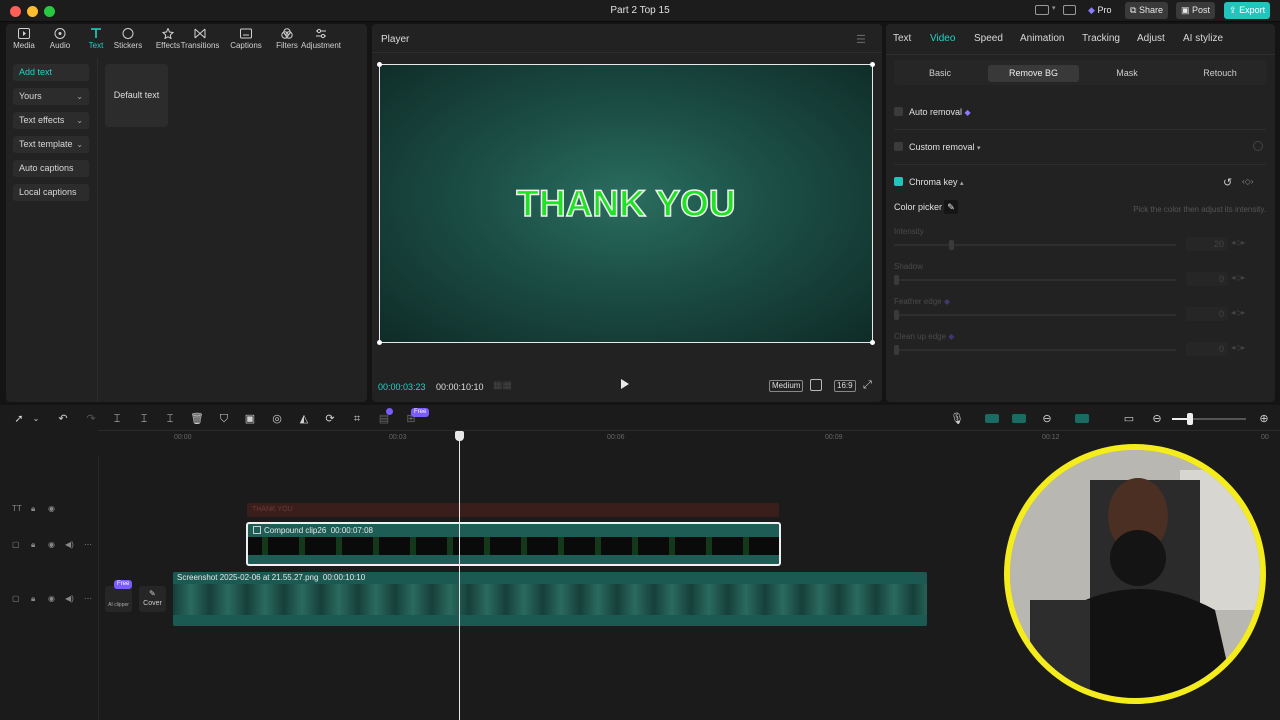  Describe the element at coordinates (1054, 8) in the screenshot. I see `chevron-down-icon: ▾` at that location.